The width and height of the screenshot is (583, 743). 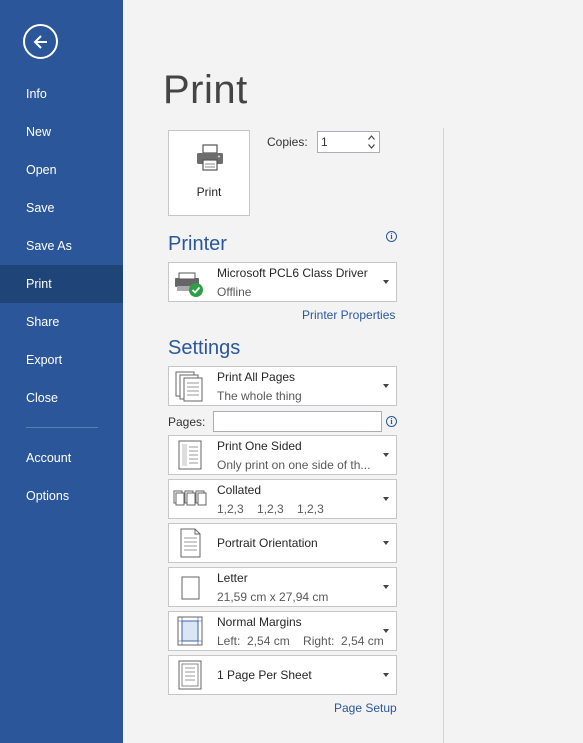 I want to click on back-button, so click(x=40, y=41).